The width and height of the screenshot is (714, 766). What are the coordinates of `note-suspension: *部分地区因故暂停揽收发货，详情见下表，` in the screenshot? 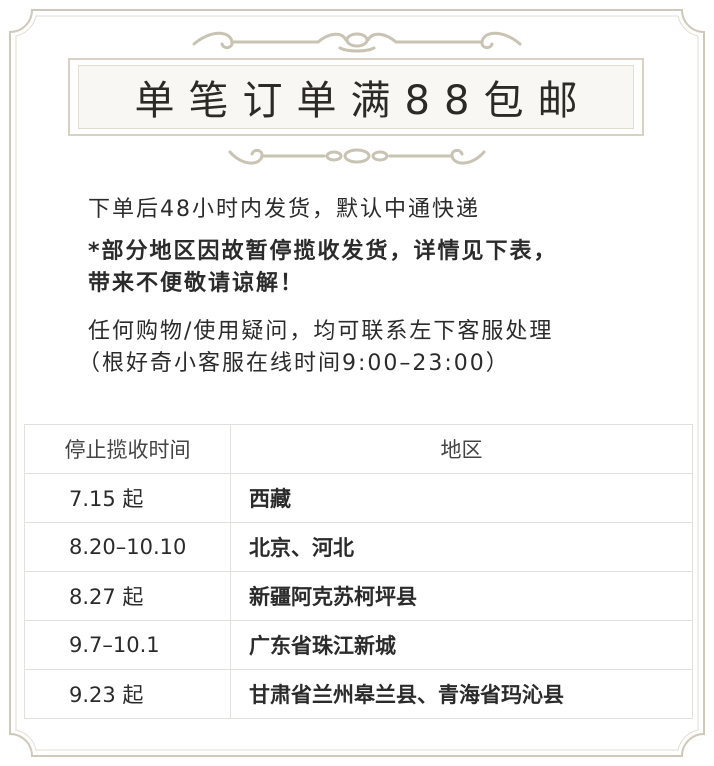 It's located at (323, 251).